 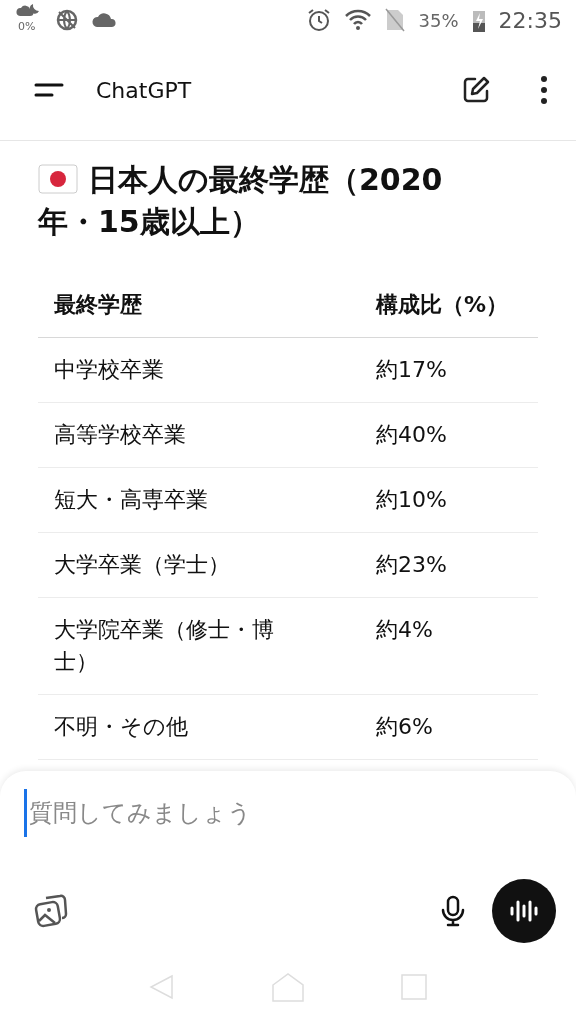 What do you see at coordinates (144, 90) in the screenshot?
I see `app-title: ChatGPT` at bounding box center [144, 90].